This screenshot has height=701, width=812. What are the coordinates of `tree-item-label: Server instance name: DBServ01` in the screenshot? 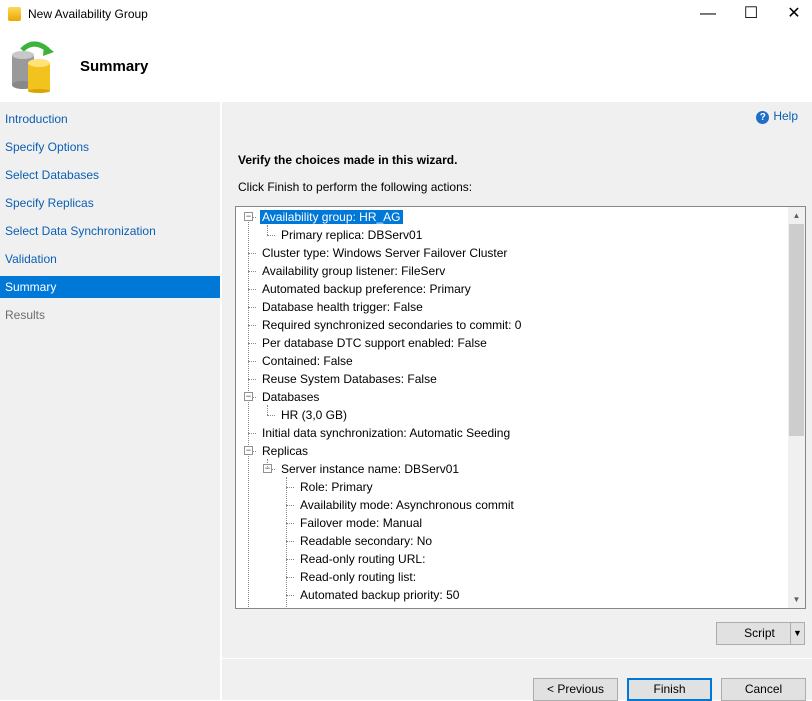 It's located at (370, 469).